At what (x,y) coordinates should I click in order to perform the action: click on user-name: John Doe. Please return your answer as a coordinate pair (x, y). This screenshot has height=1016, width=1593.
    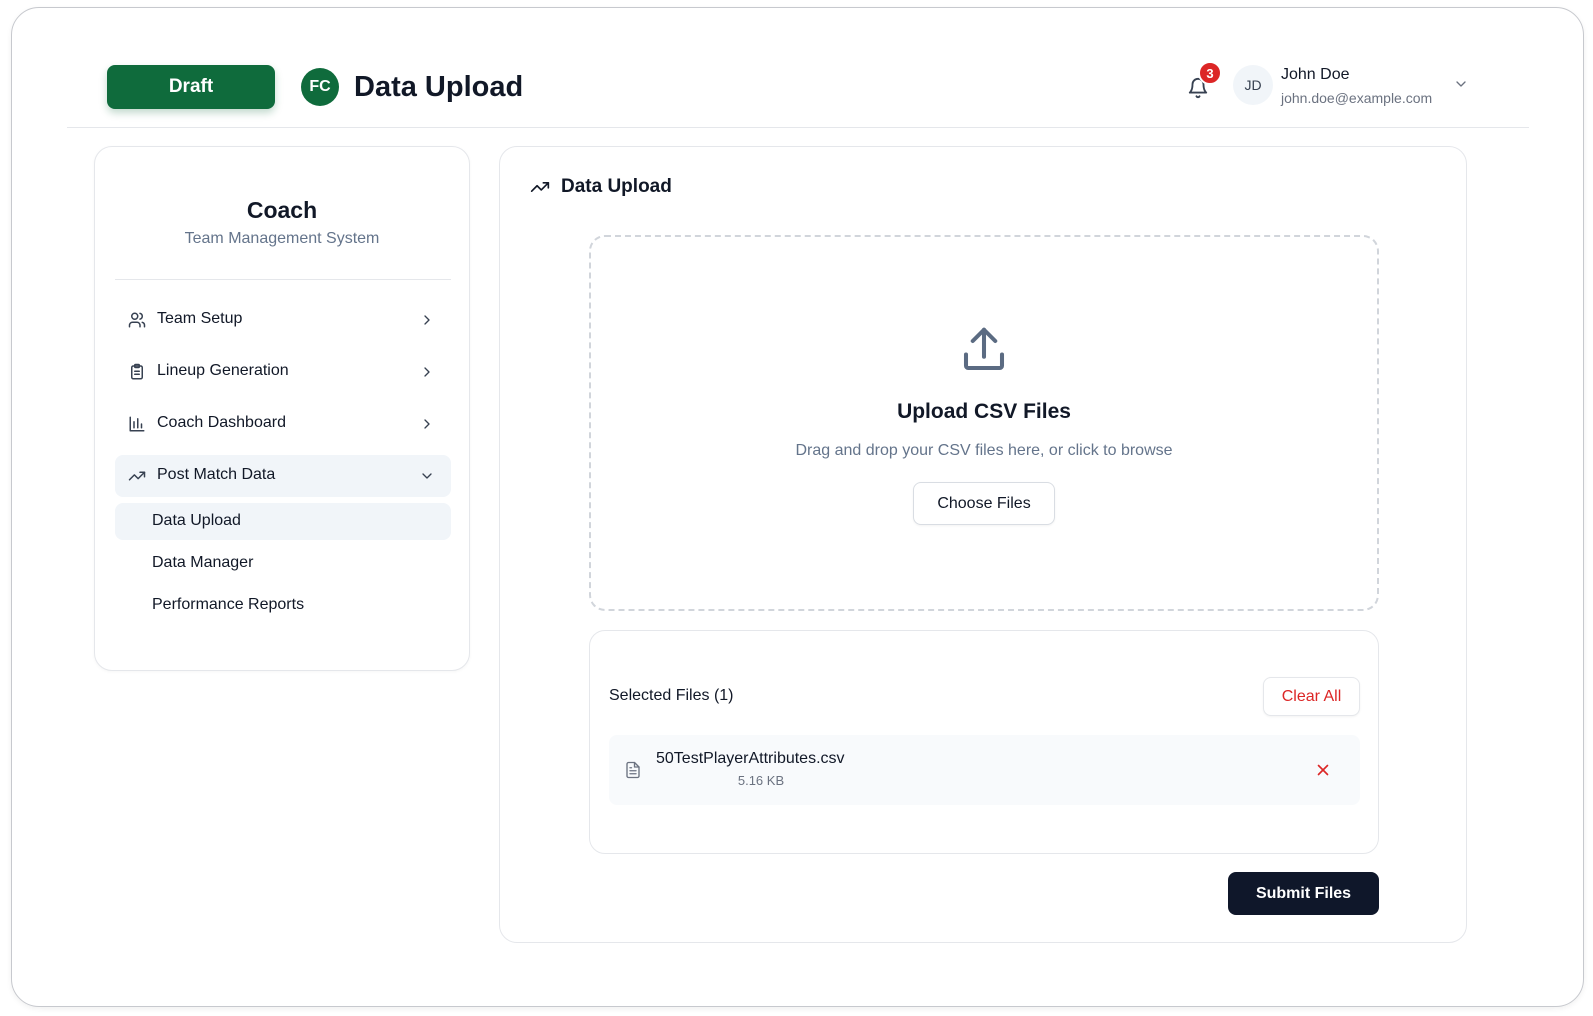
    Looking at the image, I should click on (1315, 74).